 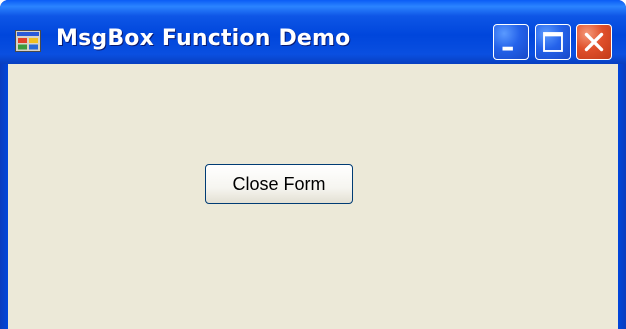 What do you see at coordinates (4, 196) in the screenshot?
I see `window-border-left` at bounding box center [4, 196].